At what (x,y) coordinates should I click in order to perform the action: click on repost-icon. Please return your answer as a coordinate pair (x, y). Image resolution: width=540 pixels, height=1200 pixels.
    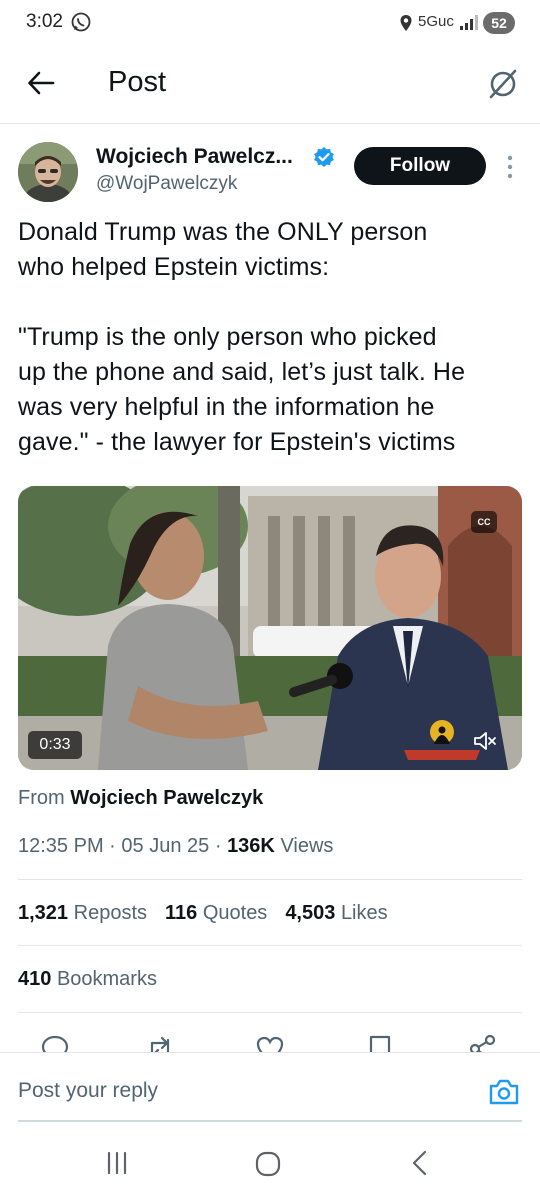
    Looking at the image, I should click on (160, 1043).